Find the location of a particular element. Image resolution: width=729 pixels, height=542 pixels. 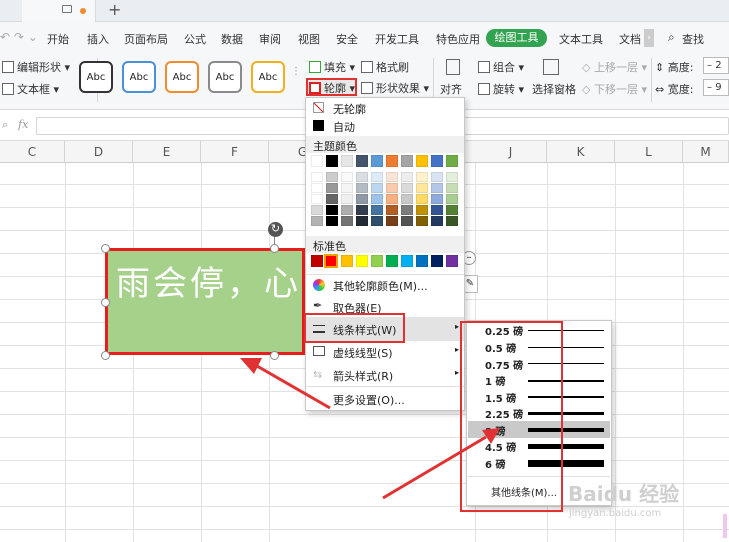

arrow-to-3pt is located at coordinates (441, 464).